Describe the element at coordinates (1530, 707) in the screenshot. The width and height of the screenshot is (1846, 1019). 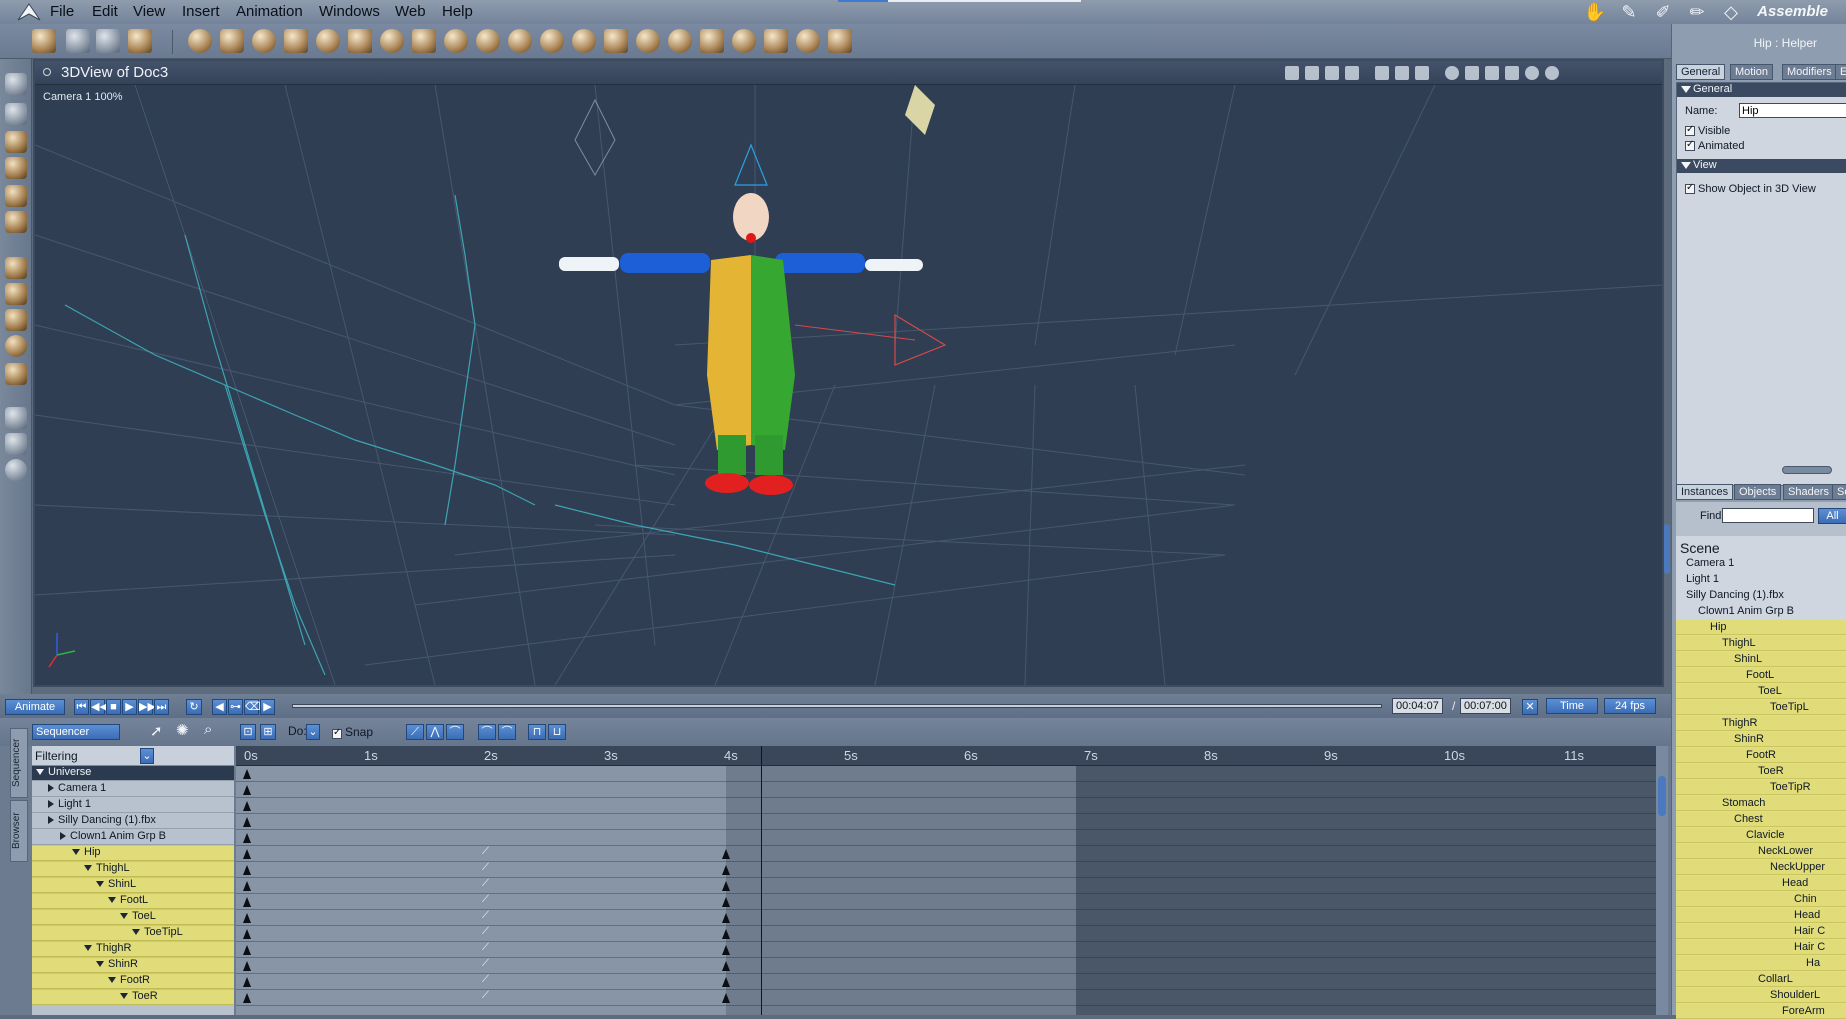
I see `close-time-icon: ✕` at that location.